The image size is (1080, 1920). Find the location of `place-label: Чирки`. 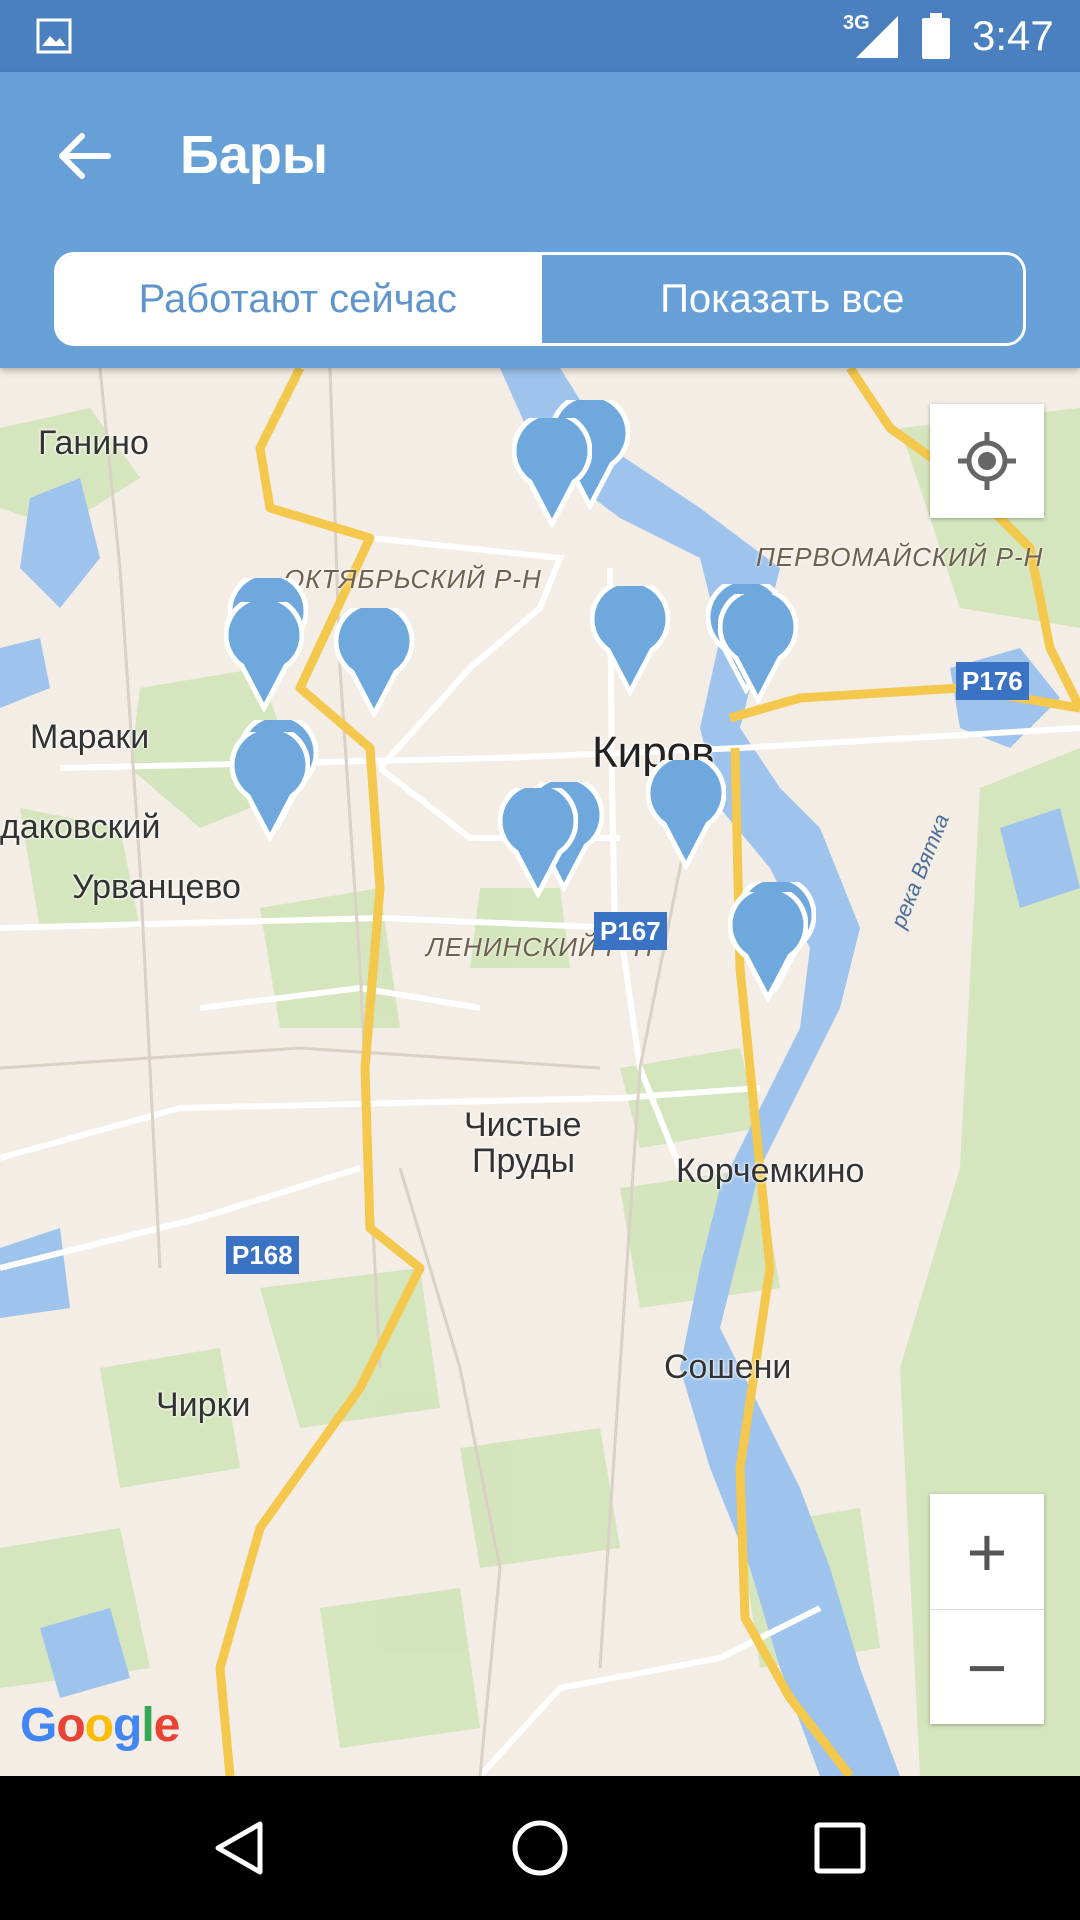

place-label: Чирки is located at coordinates (203, 1405).